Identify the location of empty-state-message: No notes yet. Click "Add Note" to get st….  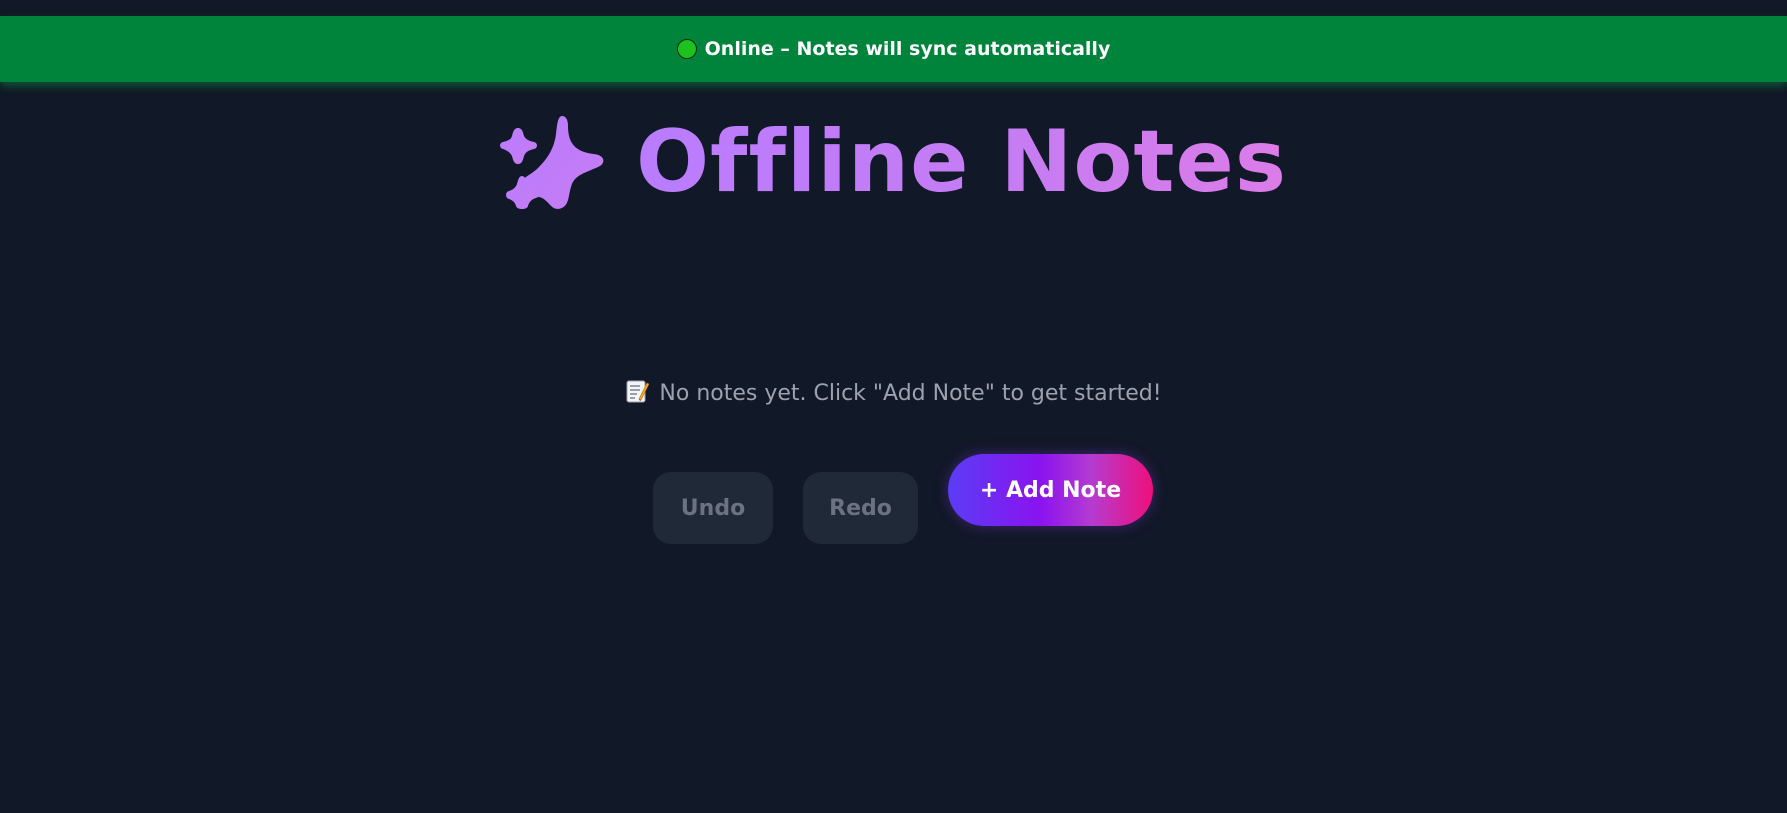
(893, 392).